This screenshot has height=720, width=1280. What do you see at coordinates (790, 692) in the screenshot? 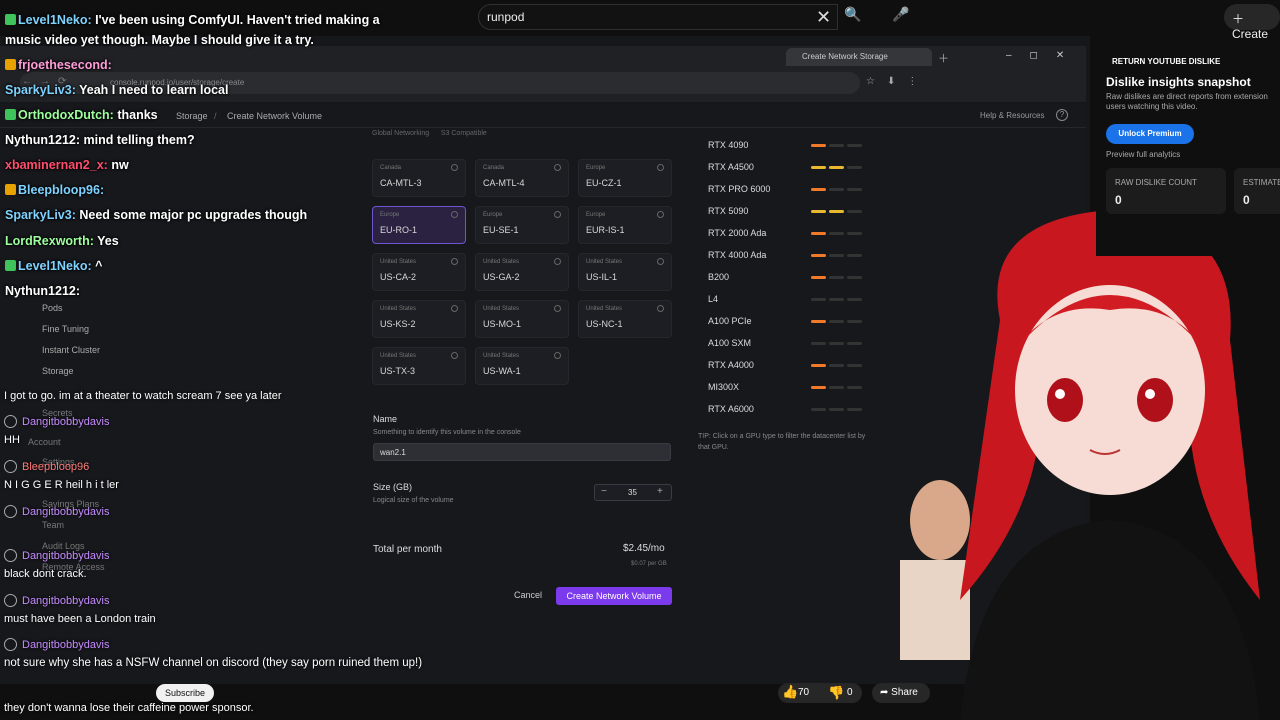
I see `thumbs-up-icon: 👍` at bounding box center [790, 692].